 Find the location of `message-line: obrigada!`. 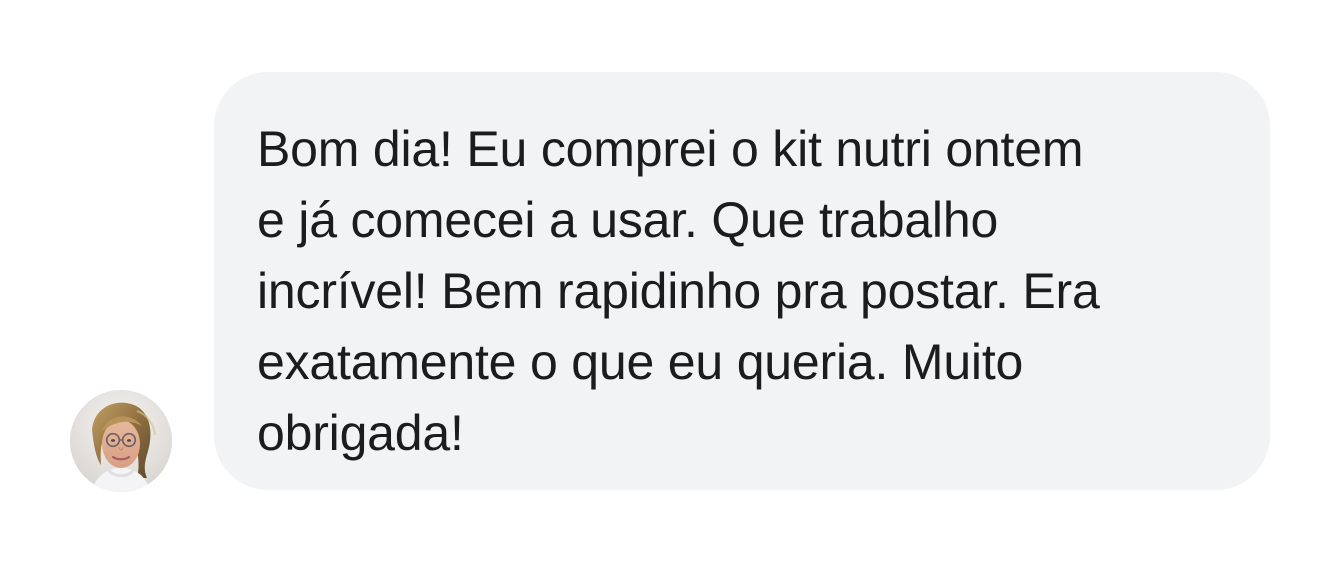

message-line: obrigada! is located at coordinates (360, 433).